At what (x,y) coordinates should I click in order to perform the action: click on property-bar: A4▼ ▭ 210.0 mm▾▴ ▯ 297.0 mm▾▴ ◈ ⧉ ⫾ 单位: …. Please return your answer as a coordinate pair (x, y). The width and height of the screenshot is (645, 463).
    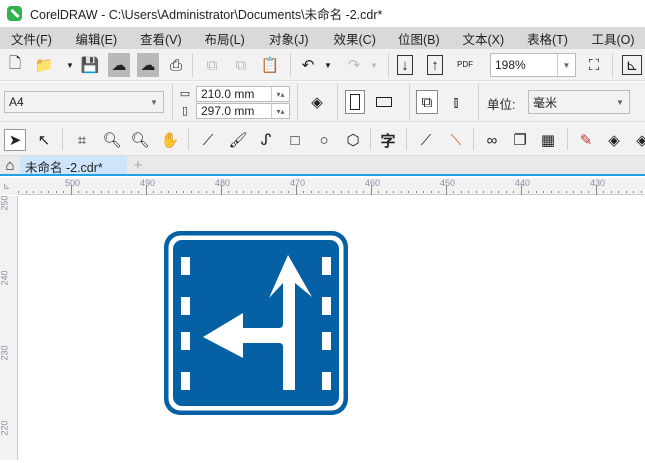
    Looking at the image, I should click on (322, 102).